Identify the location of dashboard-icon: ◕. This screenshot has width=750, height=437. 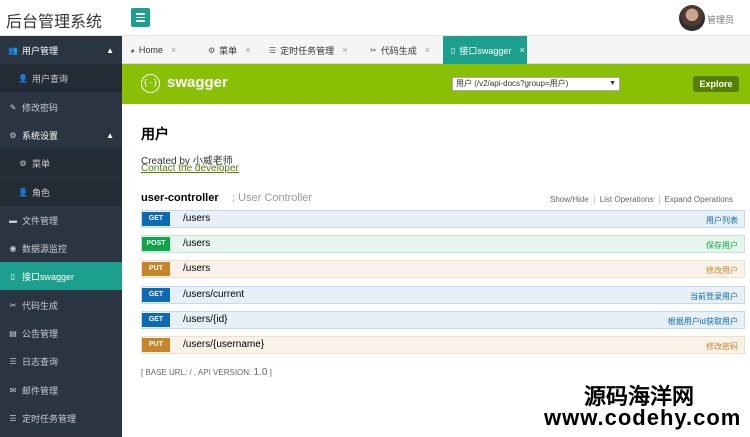
(132, 50).